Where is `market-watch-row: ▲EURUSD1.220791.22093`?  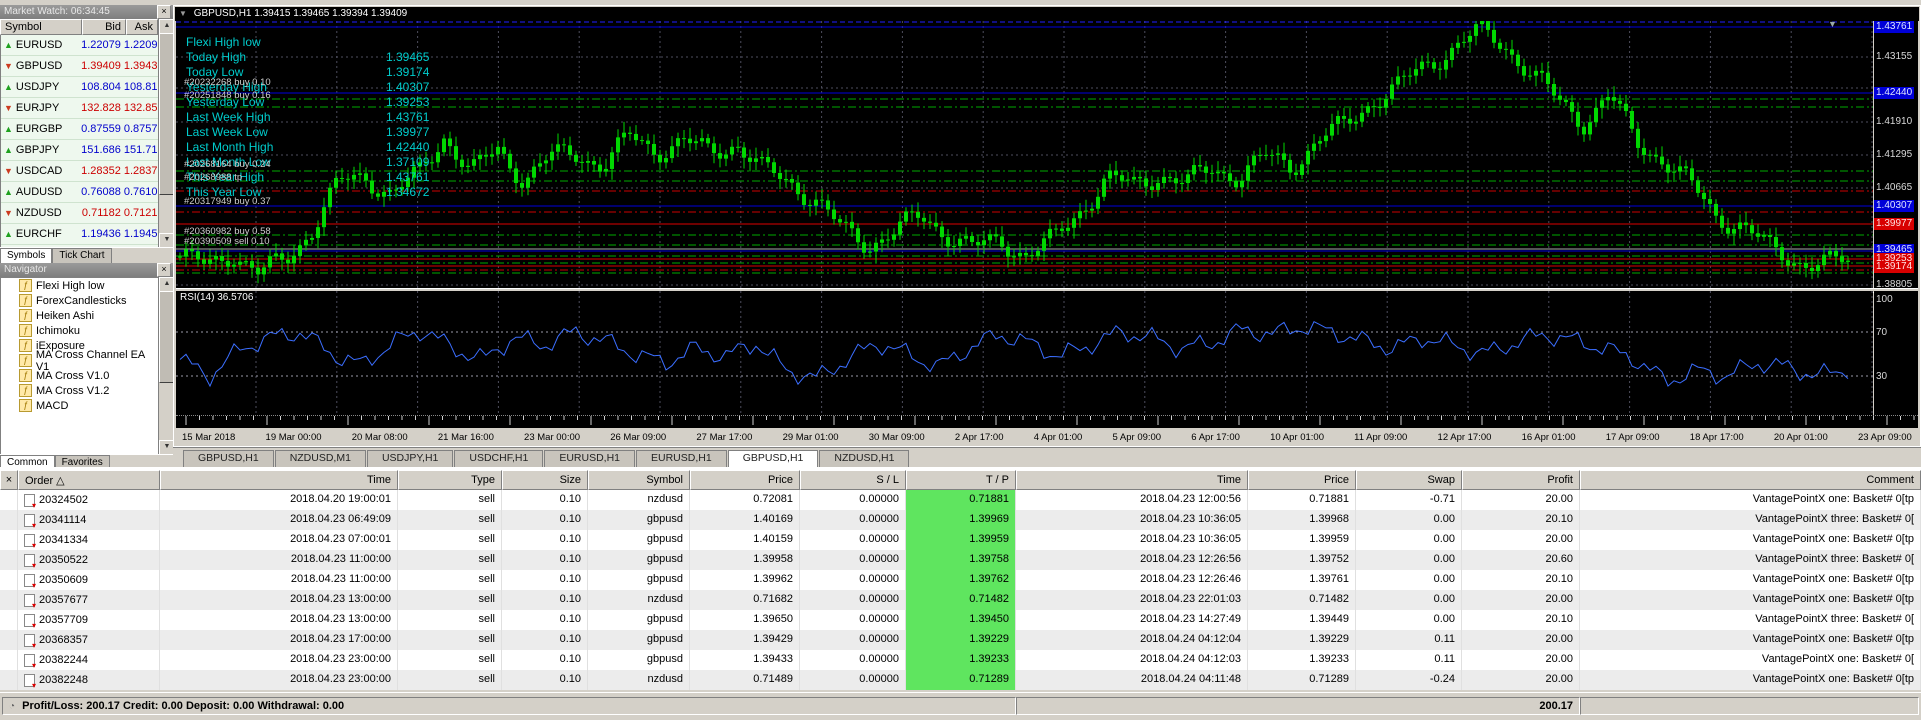
market-watch-row: ▲EURUSD1.220791.22093 is located at coordinates (80, 45).